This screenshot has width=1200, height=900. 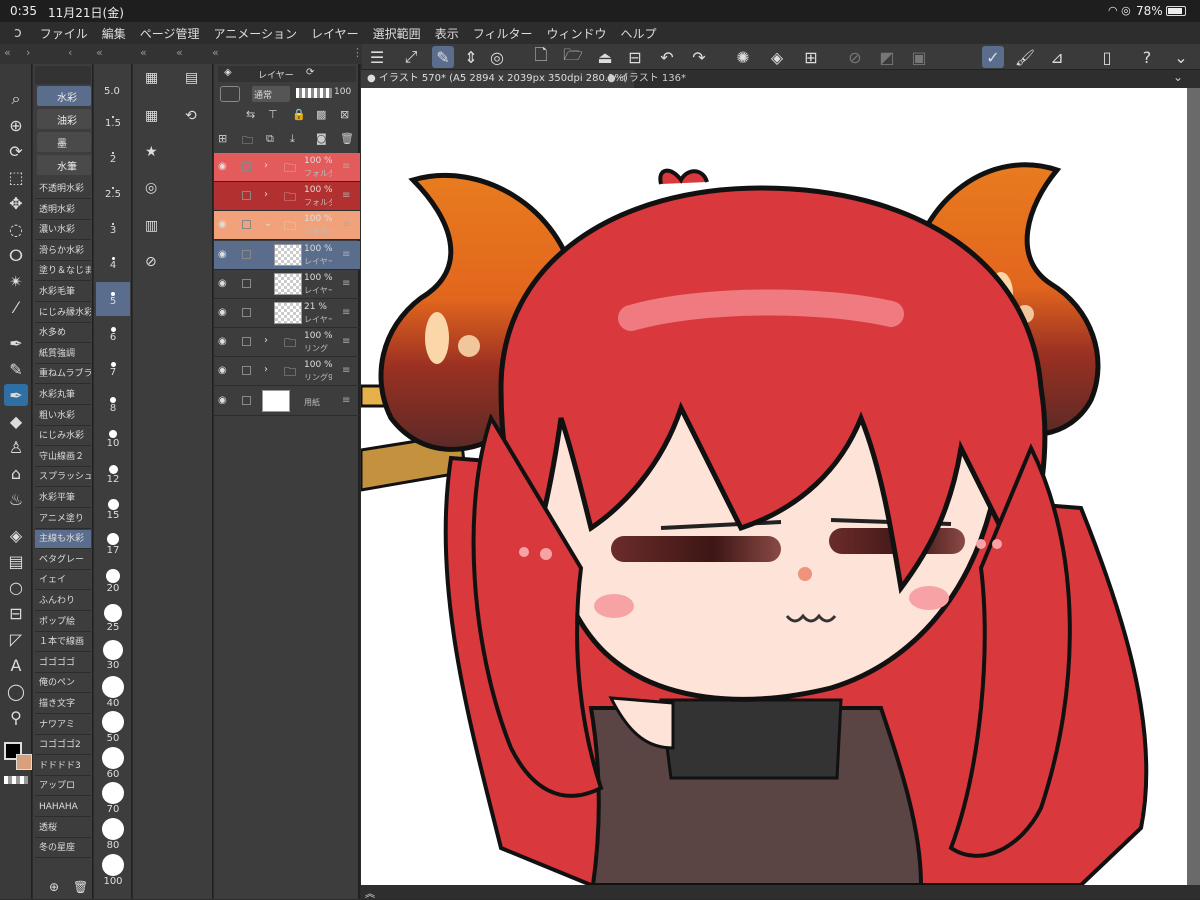 I want to click on layer-property-icon: ▦, so click(x=151, y=78).